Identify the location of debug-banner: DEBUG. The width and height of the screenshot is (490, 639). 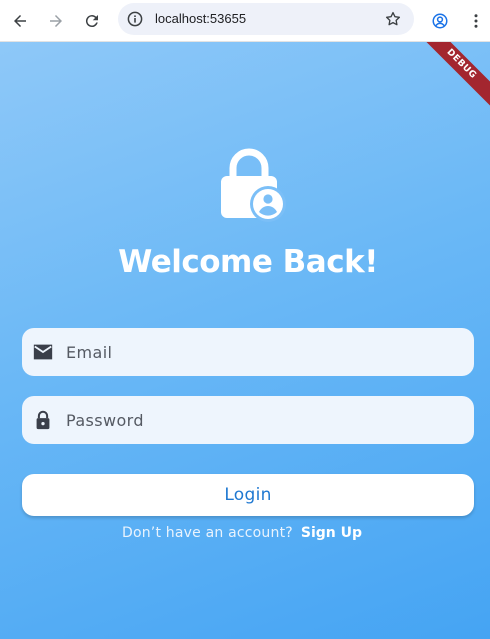
(451, 77).